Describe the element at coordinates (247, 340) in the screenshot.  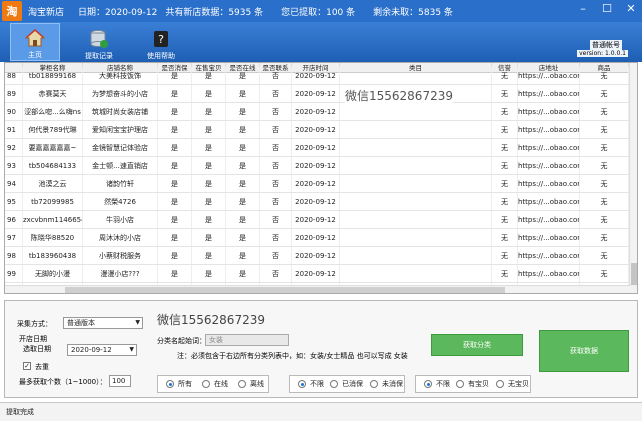
I see `category-input: 女装` at that location.